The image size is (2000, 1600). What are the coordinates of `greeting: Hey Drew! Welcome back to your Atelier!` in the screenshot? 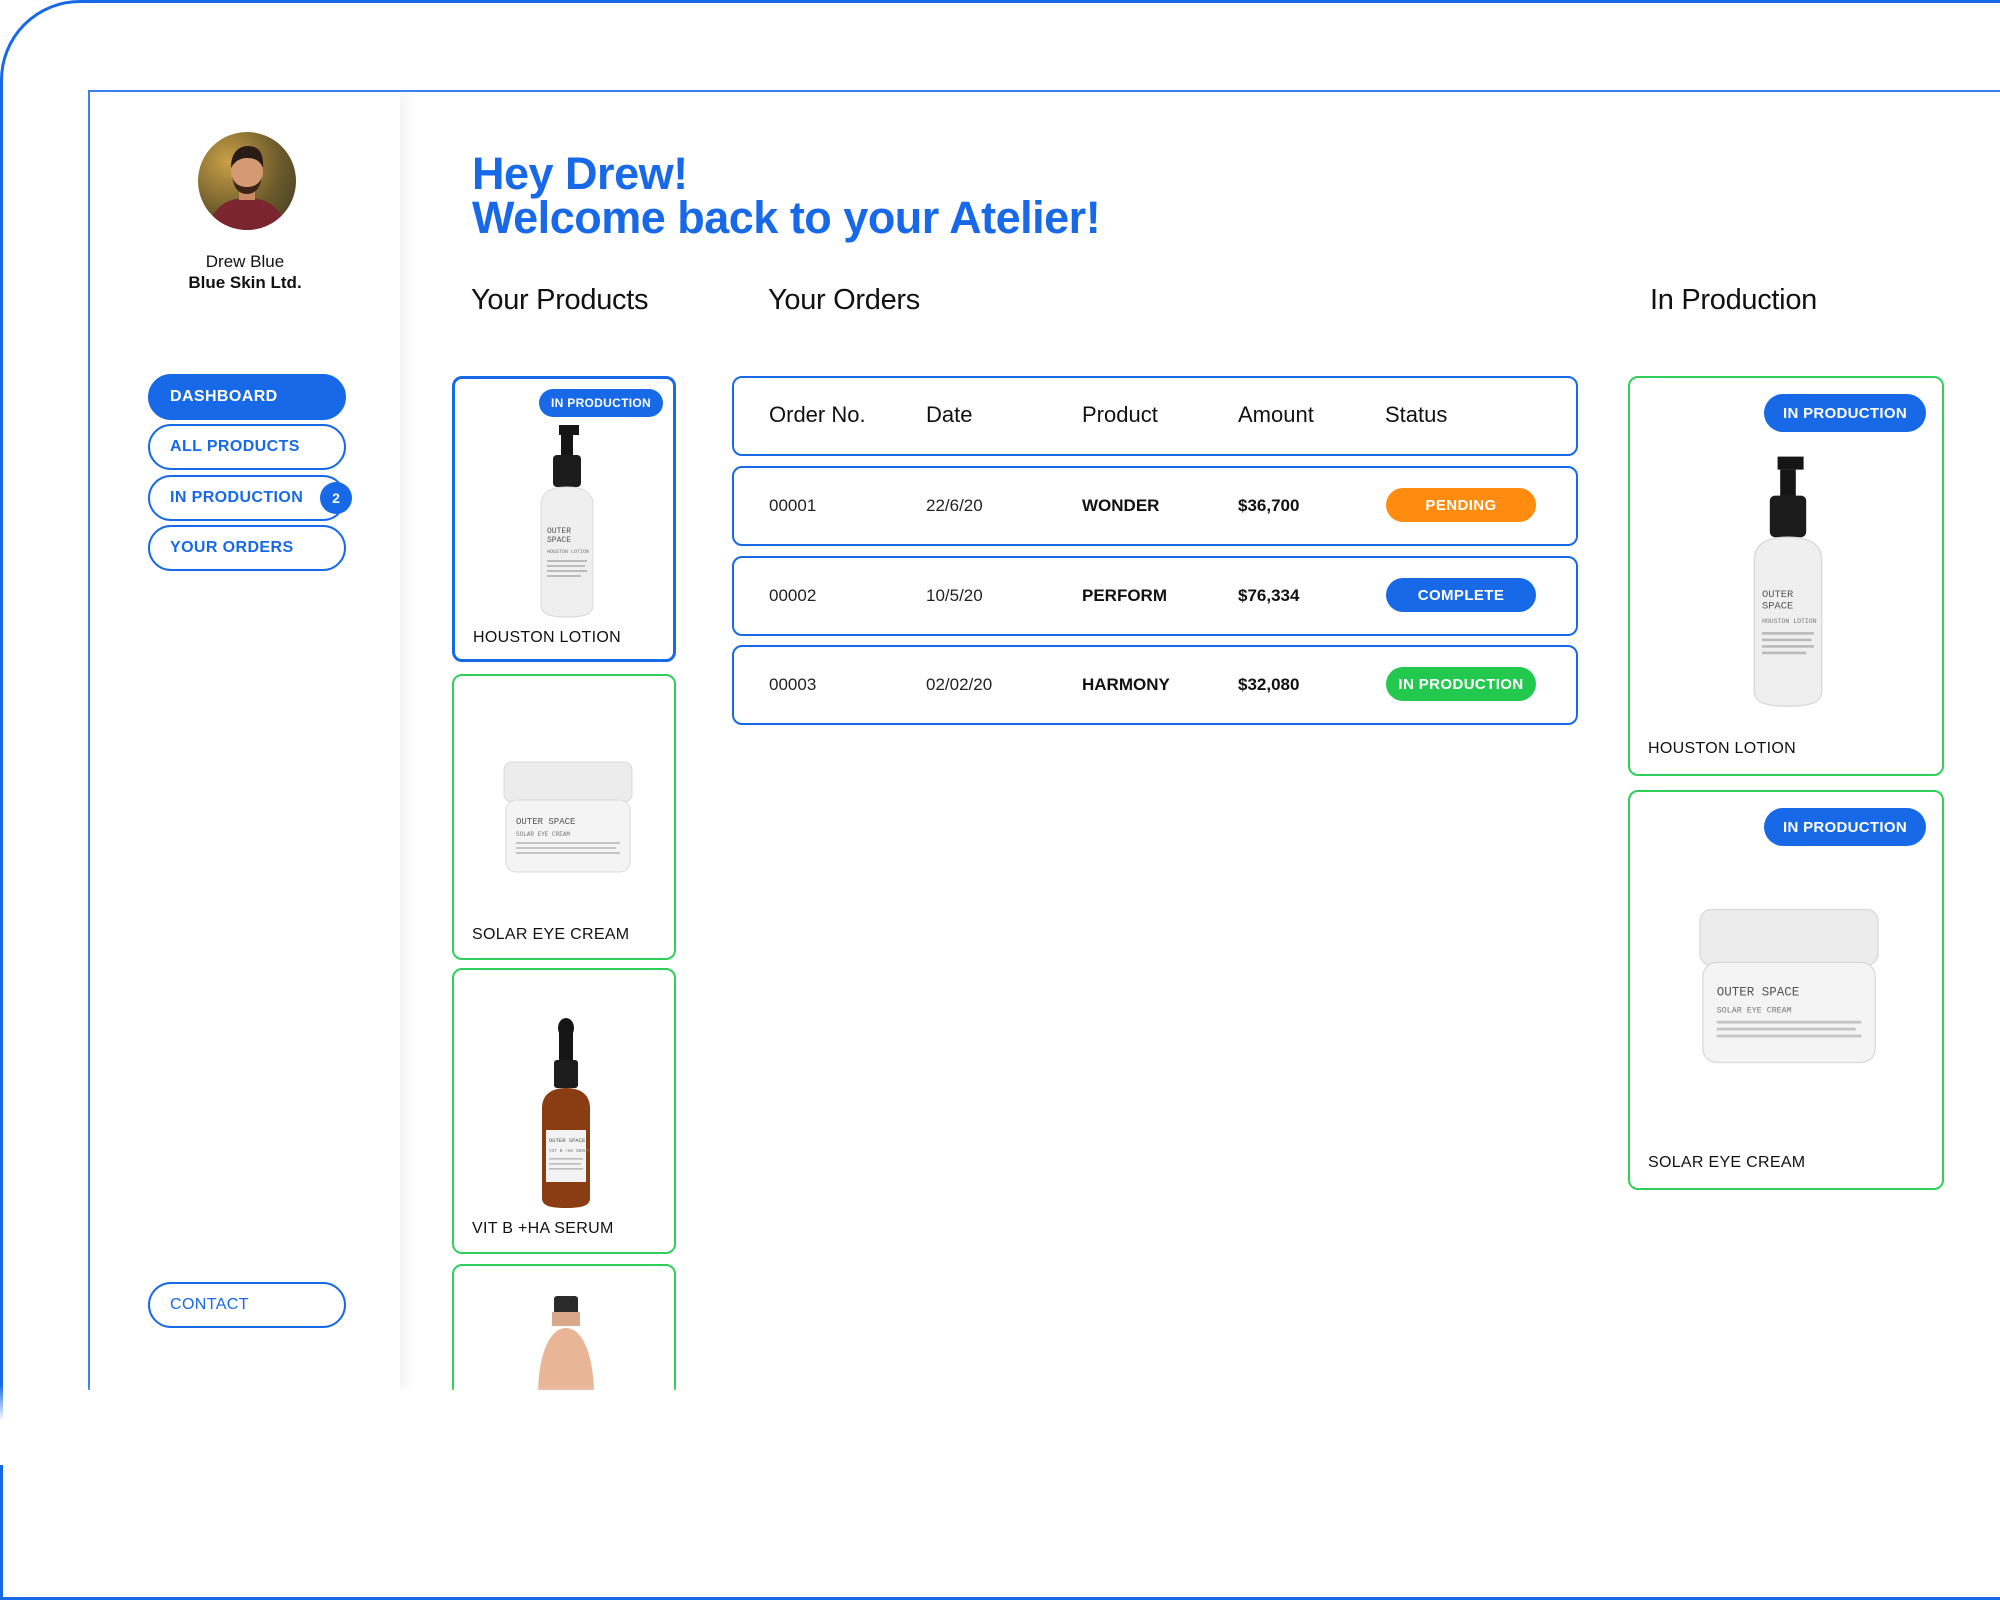 It's located at (786, 195).